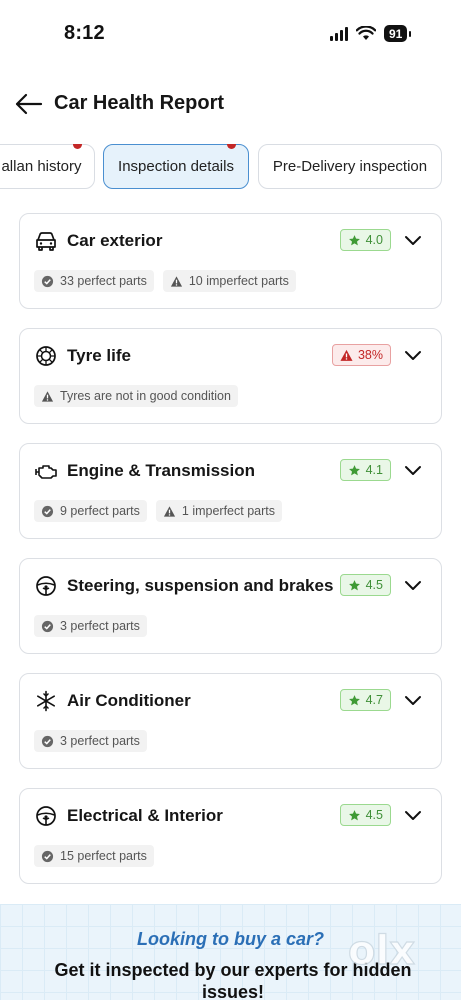 The height and width of the screenshot is (1000, 461). I want to click on chip-imperfect-parts: 1 imperfect parts, so click(218, 511).